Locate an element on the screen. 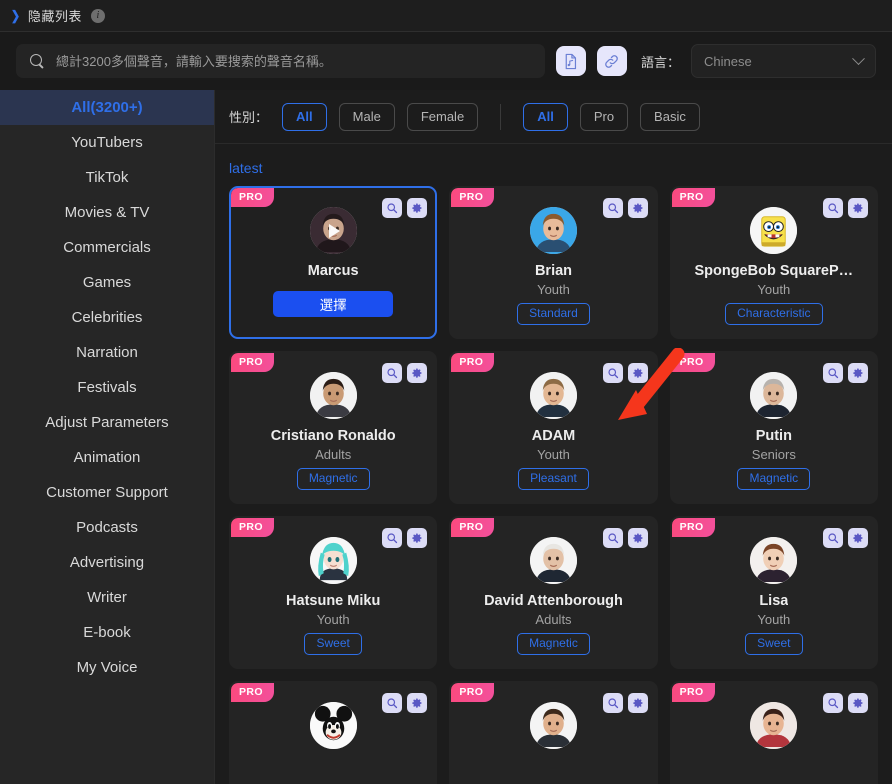  voice-card: PRO ADAM Youth Pleasant is located at coordinates (553, 427).